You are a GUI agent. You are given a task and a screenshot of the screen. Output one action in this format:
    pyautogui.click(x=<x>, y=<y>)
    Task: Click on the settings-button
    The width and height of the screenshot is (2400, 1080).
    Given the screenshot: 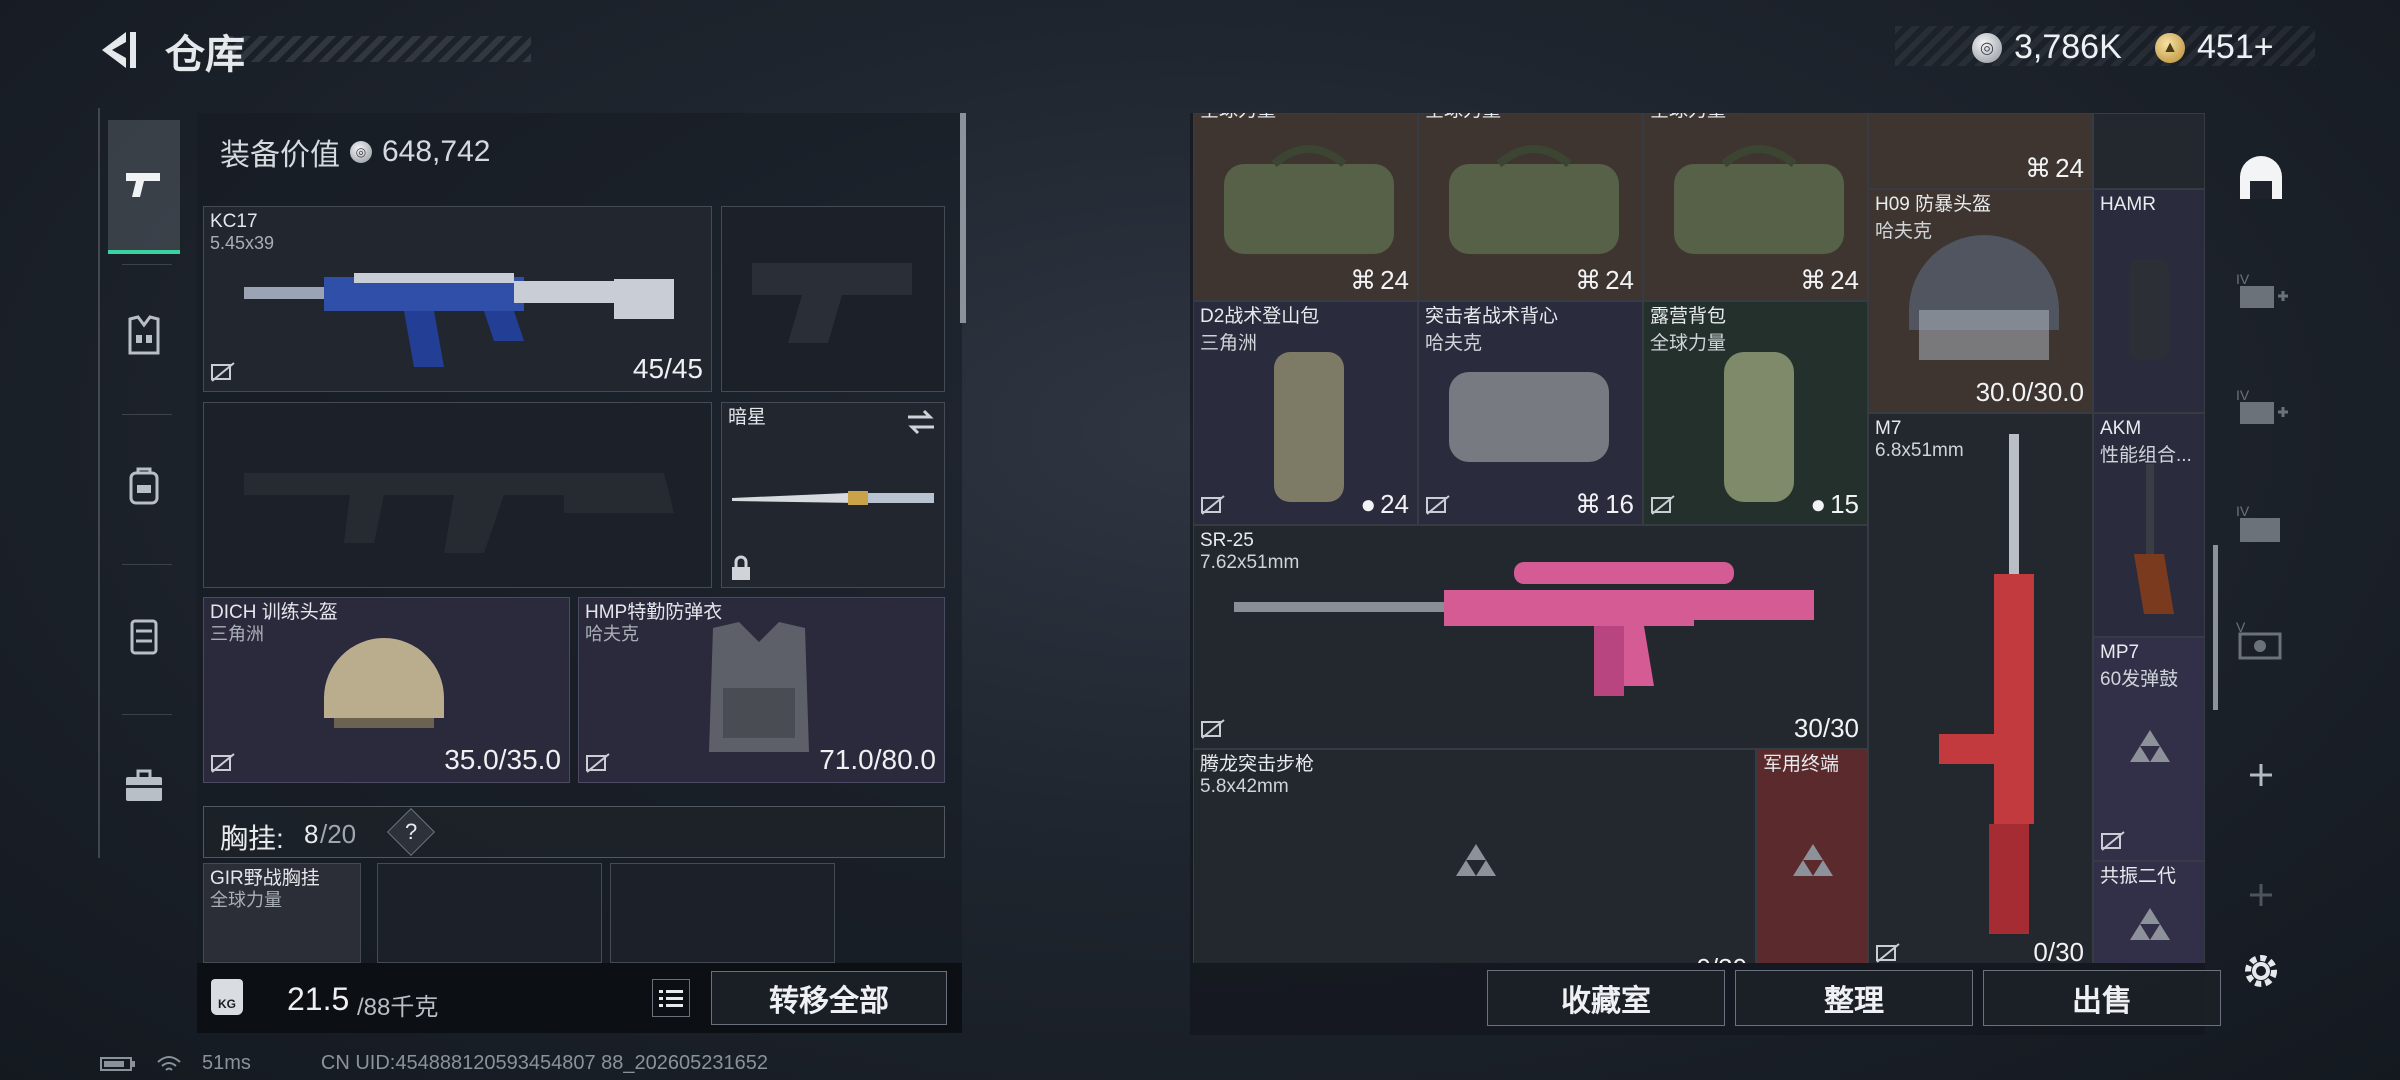 What is the action you would take?
    pyautogui.click(x=2261, y=973)
    